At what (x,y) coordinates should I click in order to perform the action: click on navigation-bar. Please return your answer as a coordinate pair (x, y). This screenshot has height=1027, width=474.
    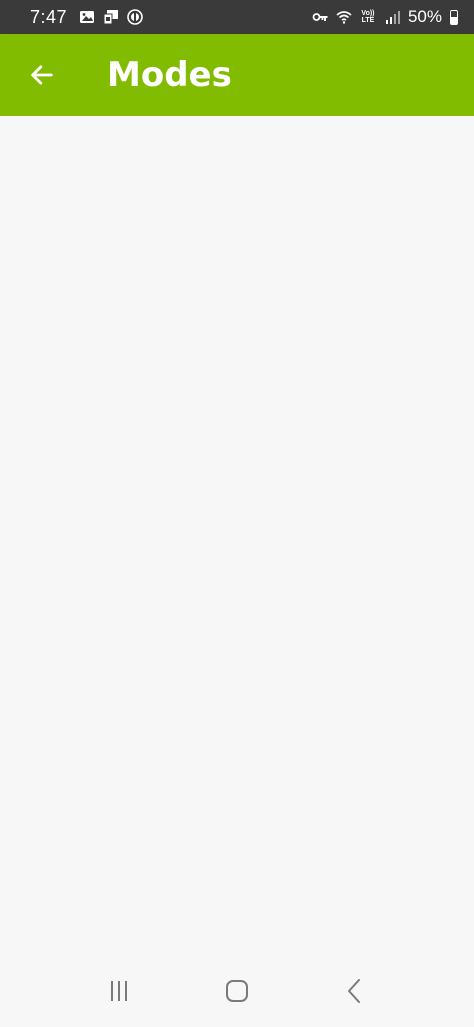
    Looking at the image, I should click on (237, 990).